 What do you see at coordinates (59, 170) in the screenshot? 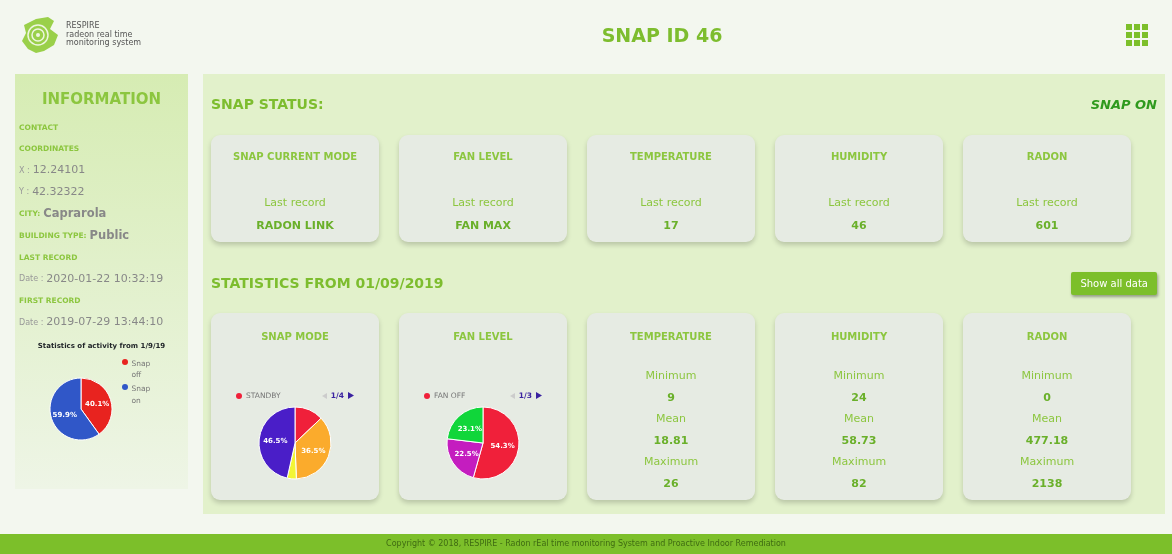
I see `field-value: 12.24101` at bounding box center [59, 170].